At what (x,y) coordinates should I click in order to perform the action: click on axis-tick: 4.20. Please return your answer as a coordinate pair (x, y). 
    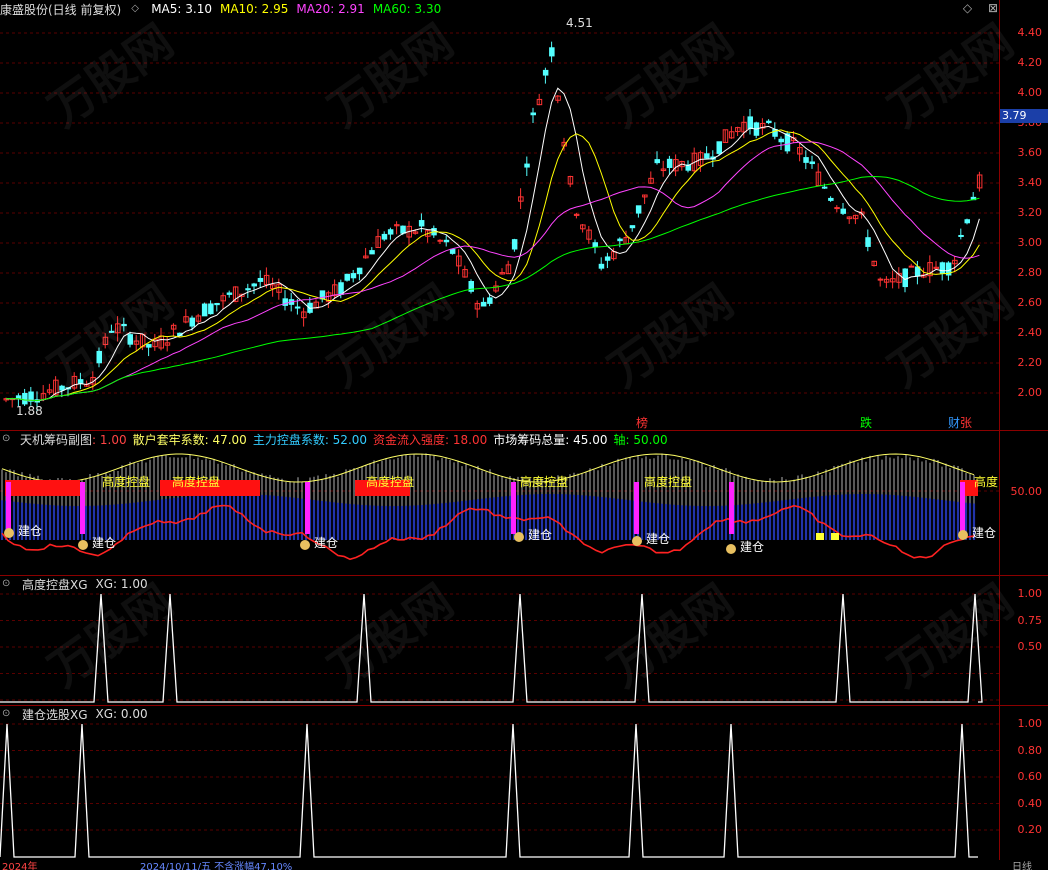
    Looking at the image, I should click on (1030, 62).